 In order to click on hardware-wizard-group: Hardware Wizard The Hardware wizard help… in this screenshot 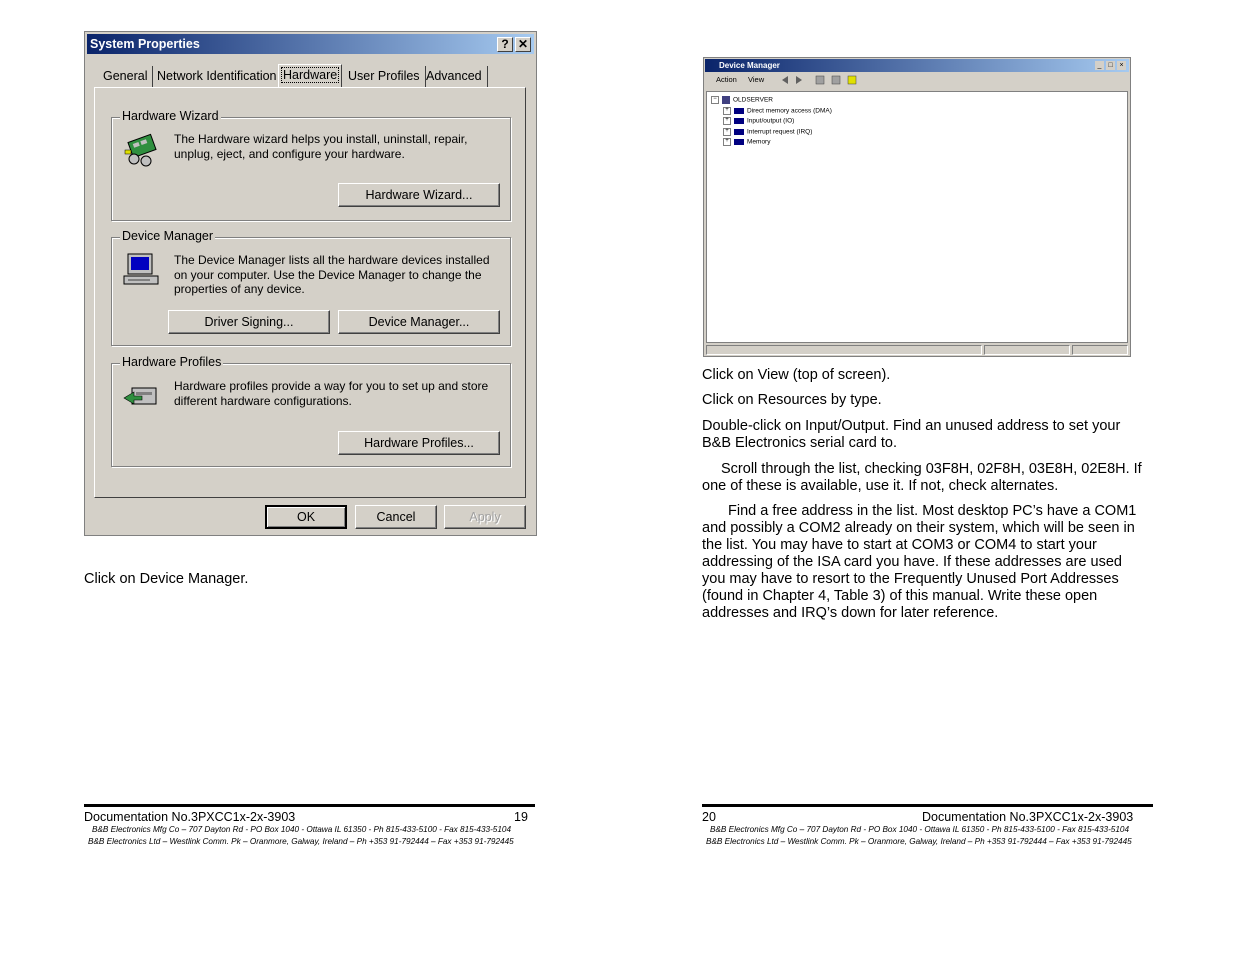, I will do `click(311, 165)`.